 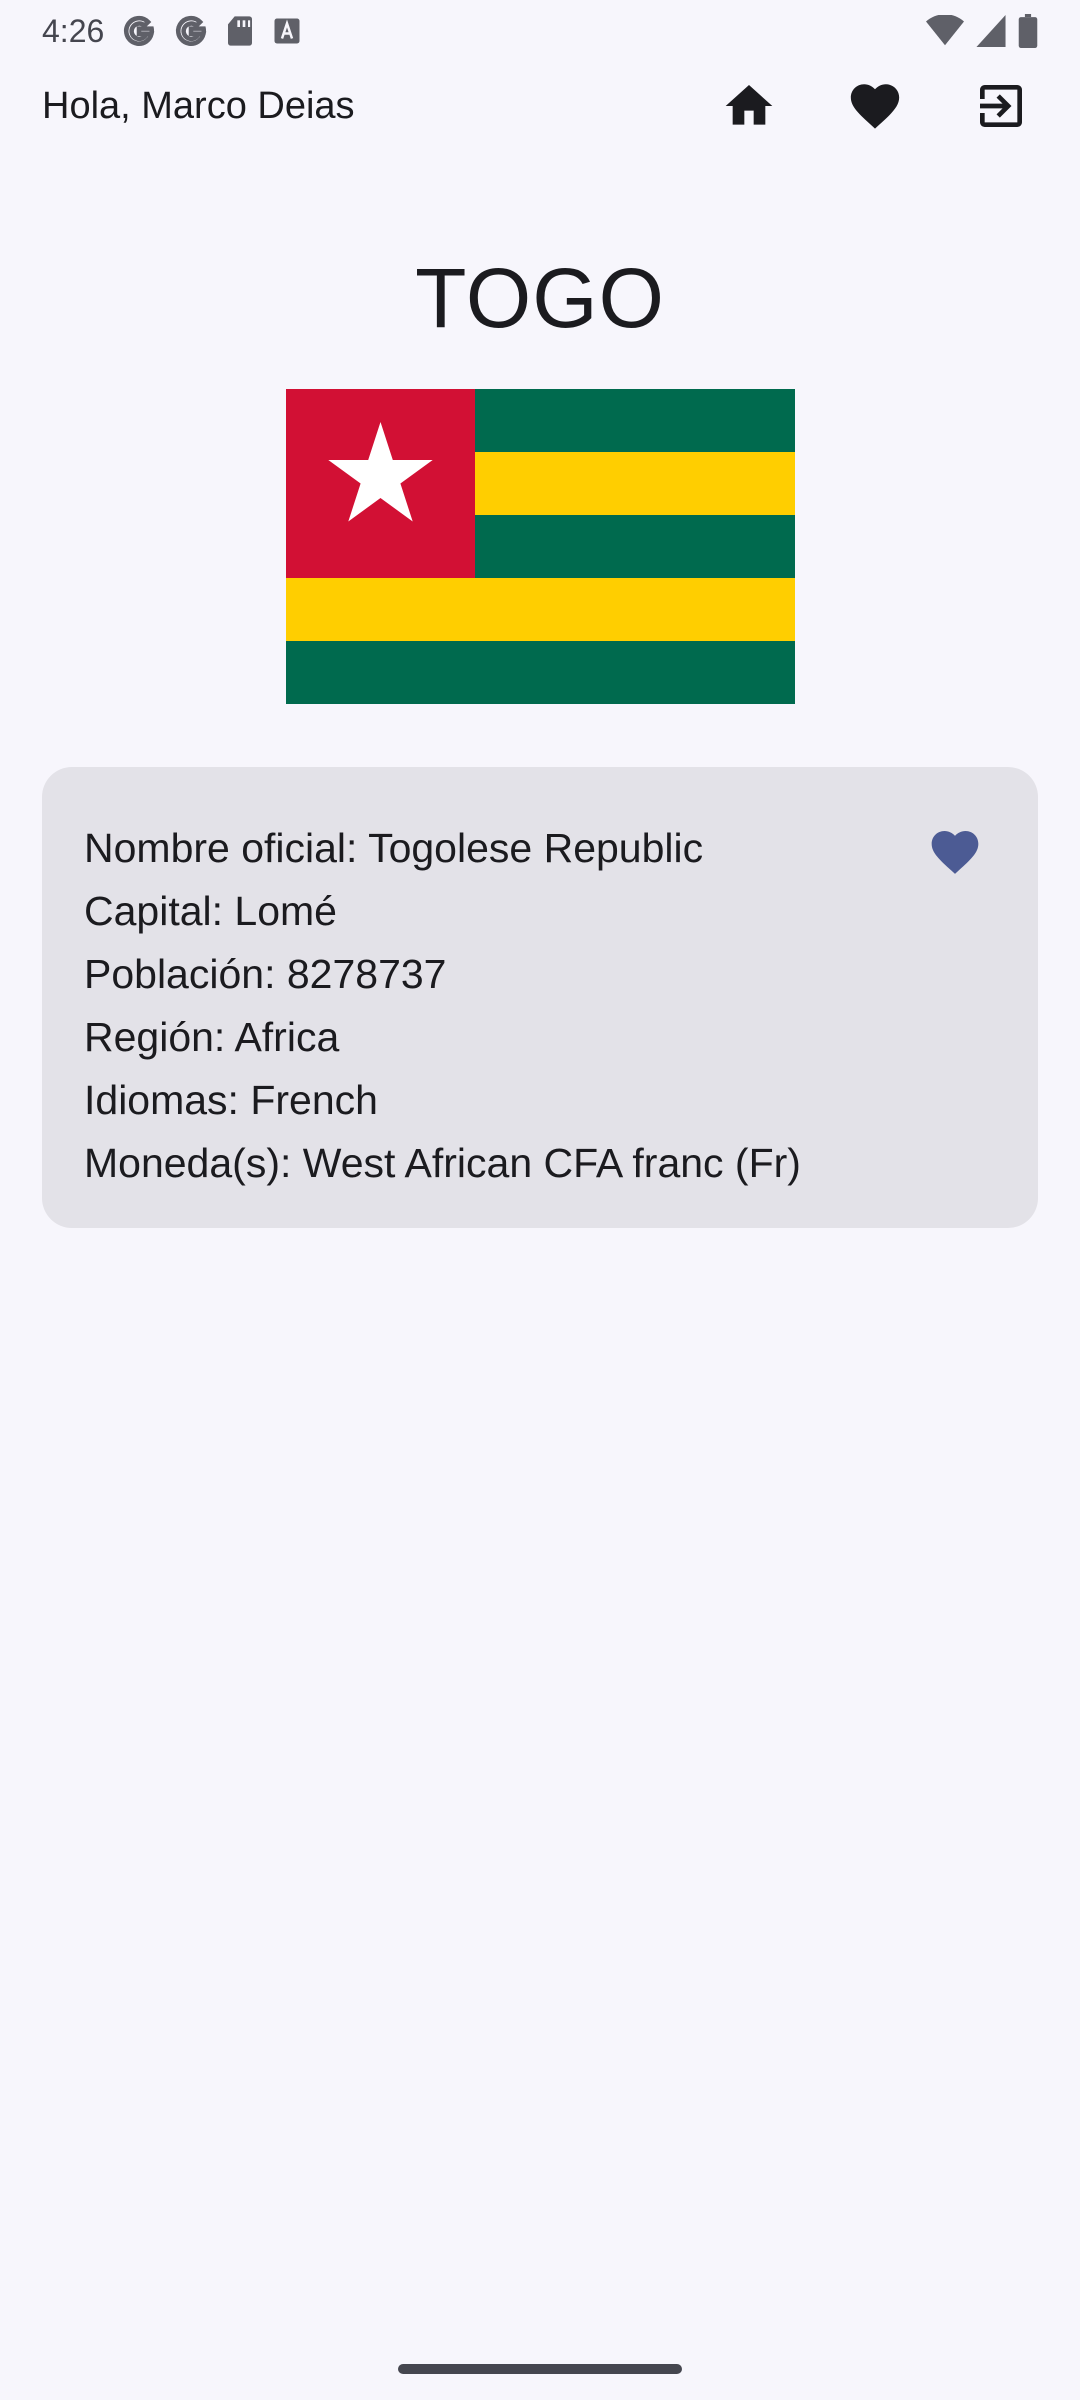 I want to click on favorites-button, so click(x=875, y=106).